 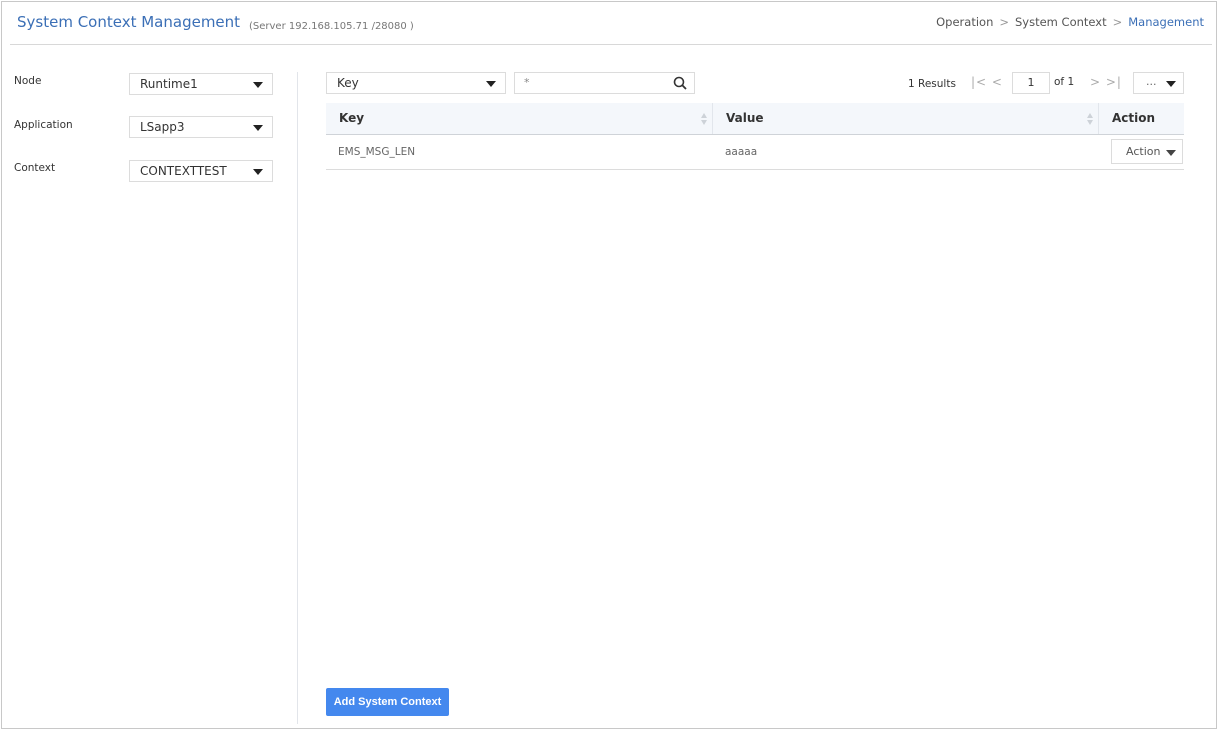 I want to click on search-query: *, so click(x=527, y=82).